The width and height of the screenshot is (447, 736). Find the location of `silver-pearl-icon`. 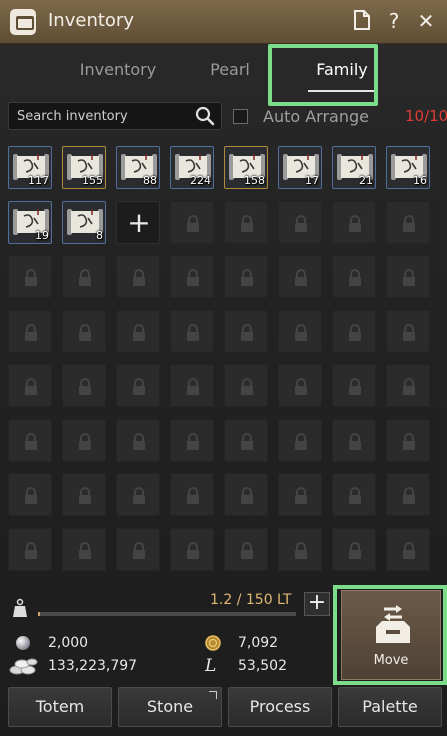

silver-pearl-icon is located at coordinates (23, 643).